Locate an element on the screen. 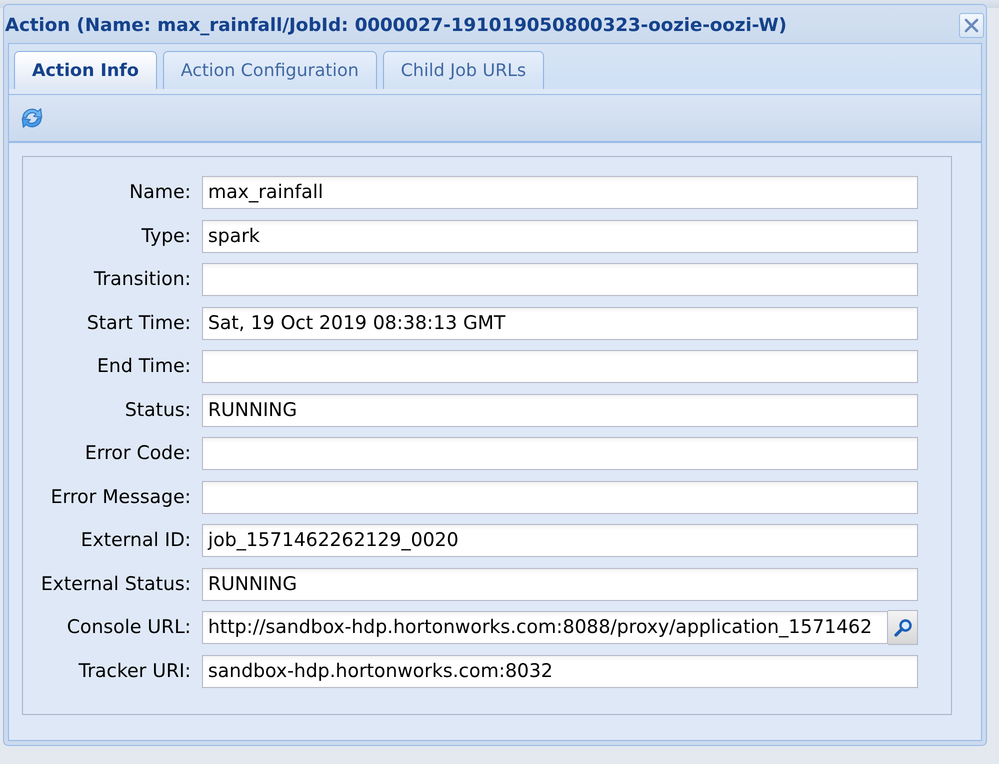 The height and width of the screenshot is (764, 999). search-icon is located at coordinates (902, 628).